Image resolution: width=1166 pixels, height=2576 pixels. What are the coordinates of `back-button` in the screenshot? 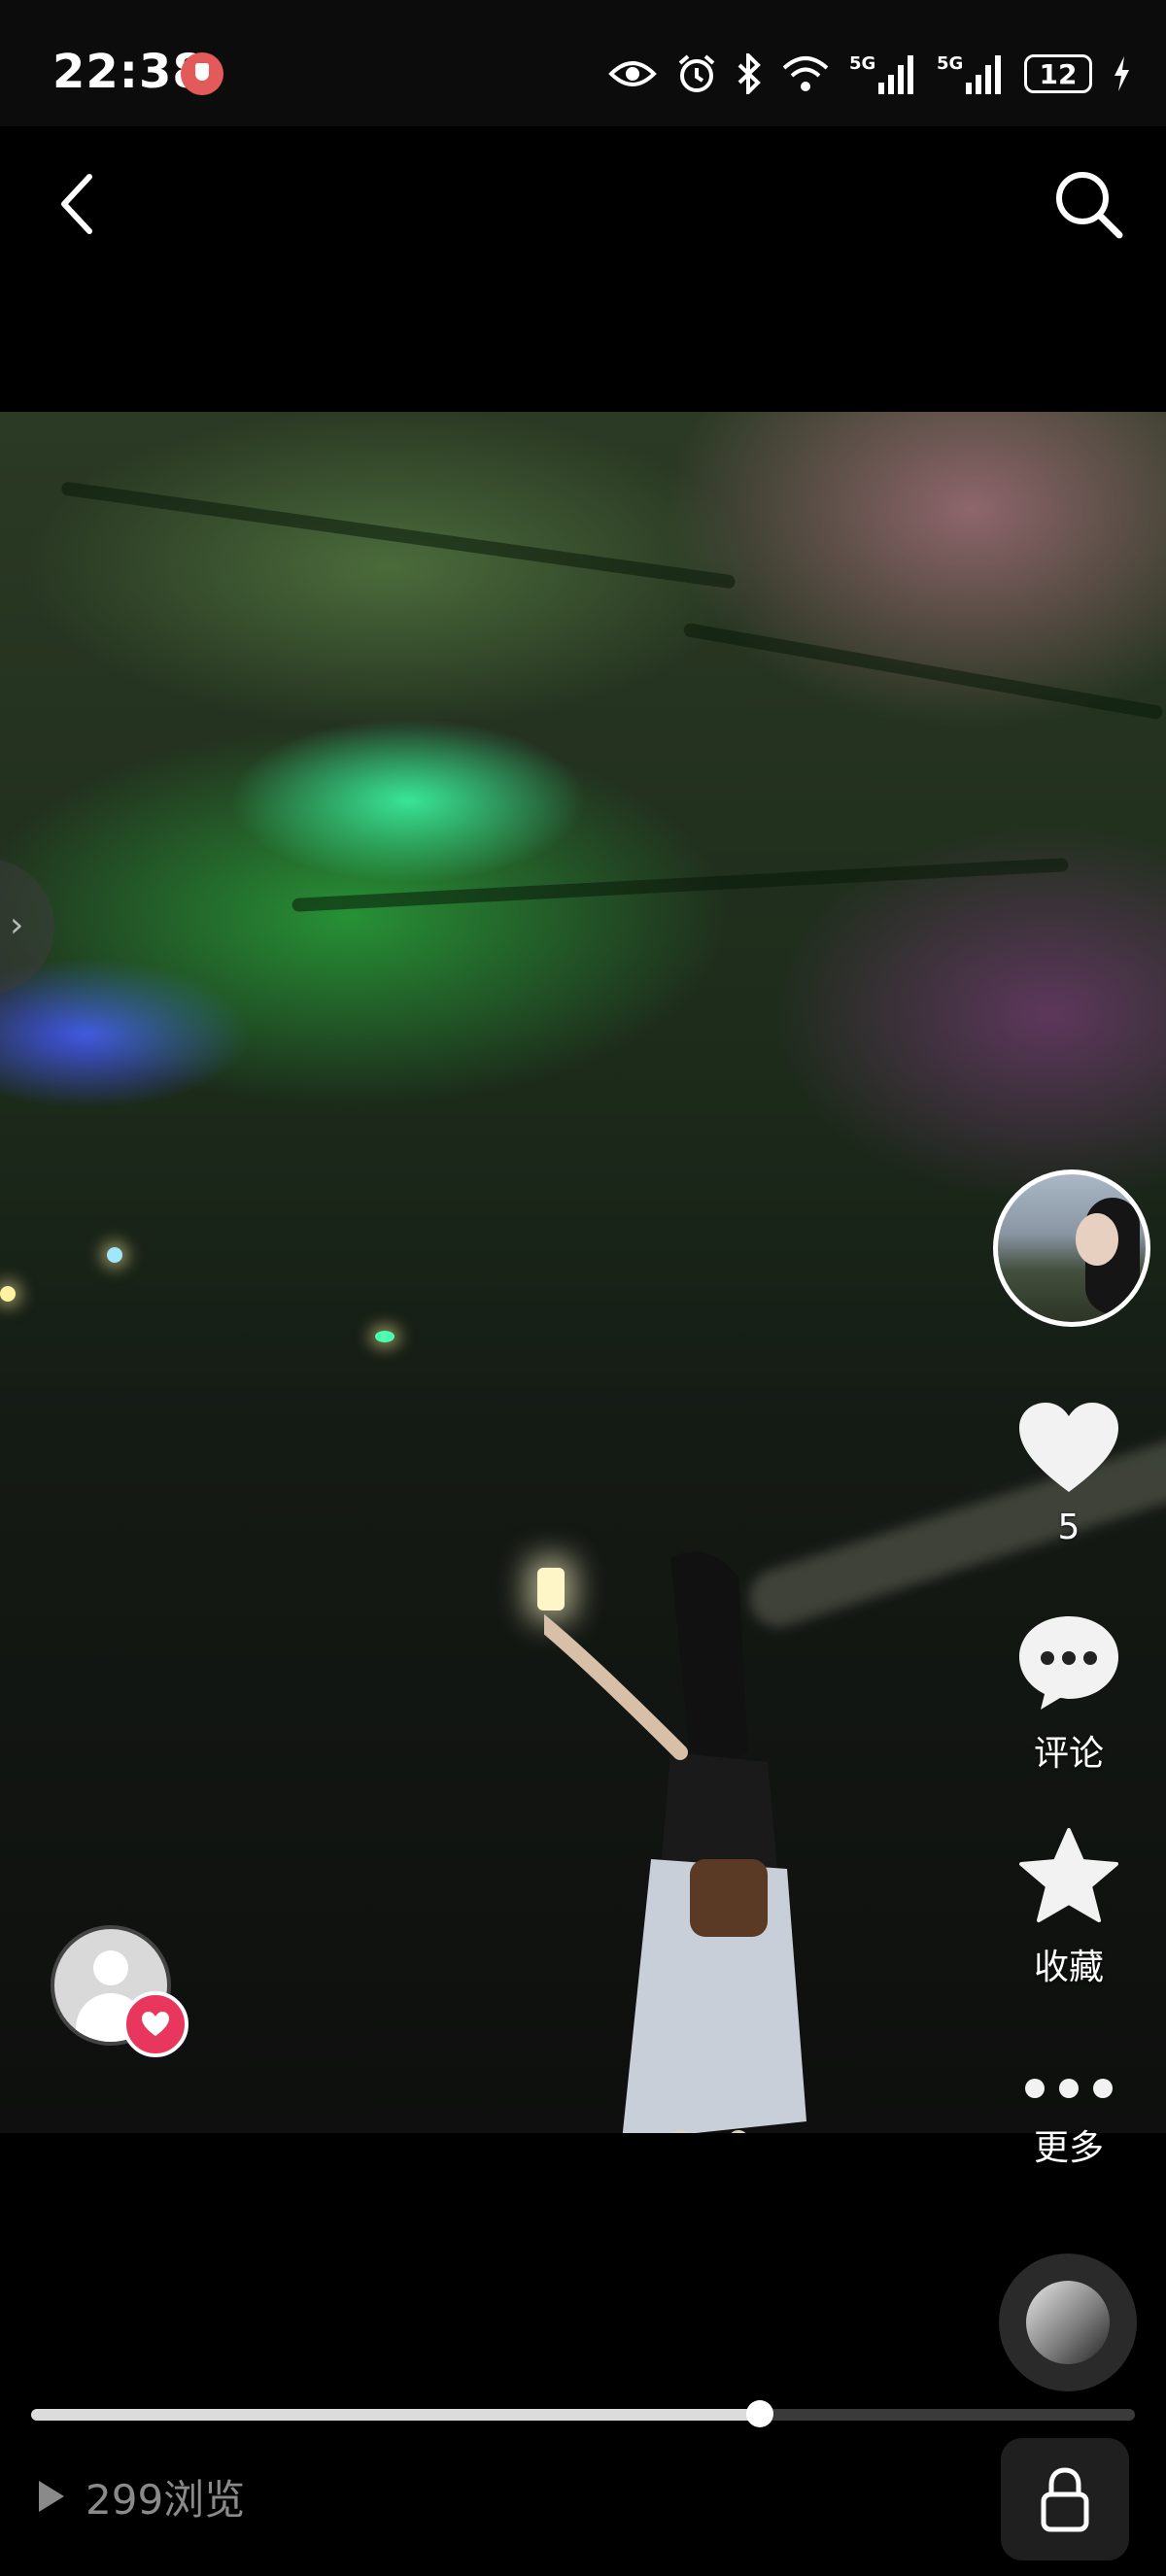 It's located at (80, 204).